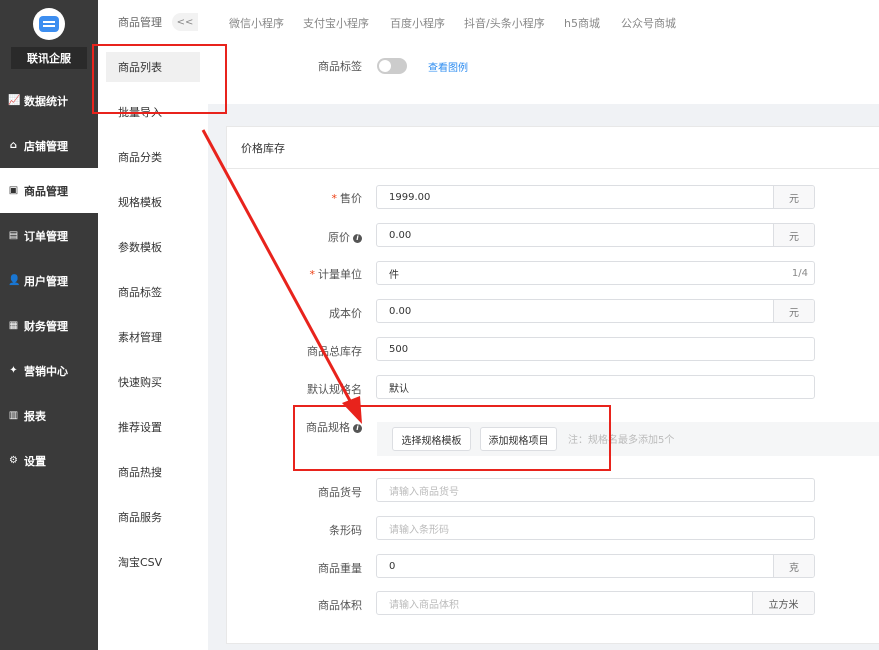 This screenshot has width=879, height=650. What do you see at coordinates (399, 389) in the screenshot?
I see `spec-name-value: 默认` at bounding box center [399, 389].